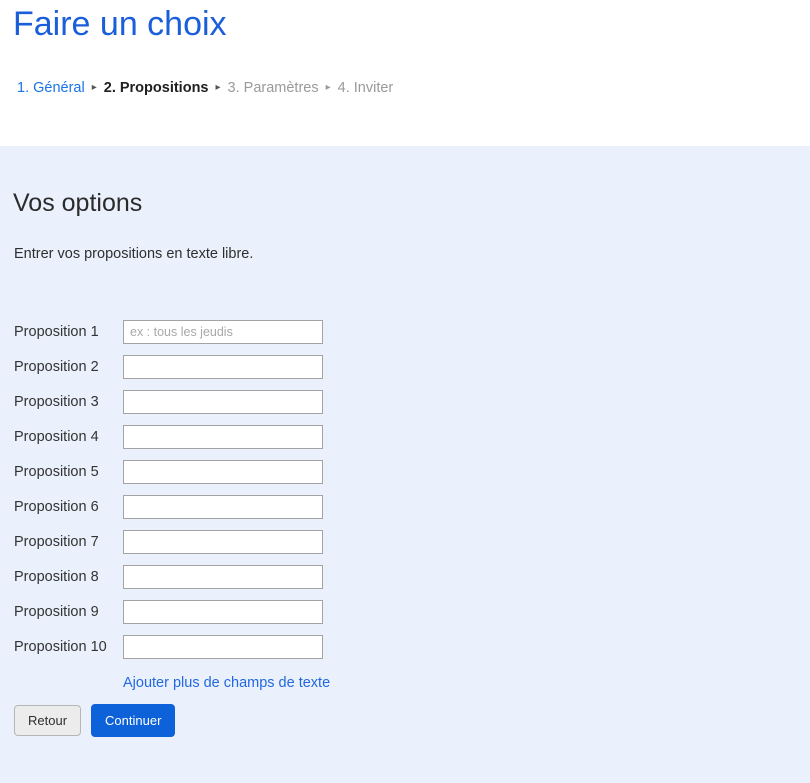  I want to click on add-more-text-fields-link: Ajouter plus de champs de texte, so click(226, 683).